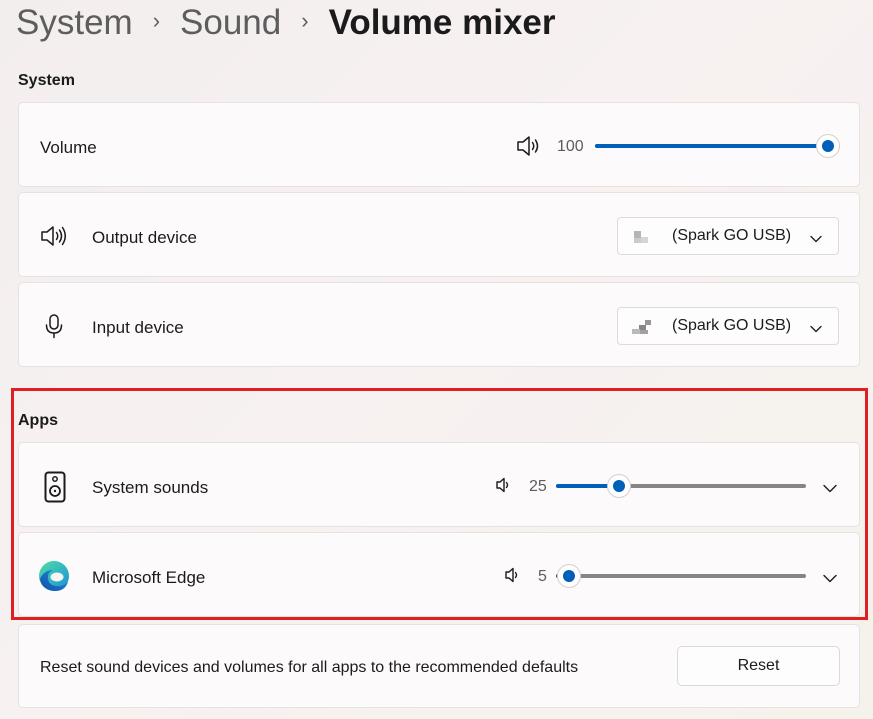  I want to click on reset-button: Reset, so click(758, 666).